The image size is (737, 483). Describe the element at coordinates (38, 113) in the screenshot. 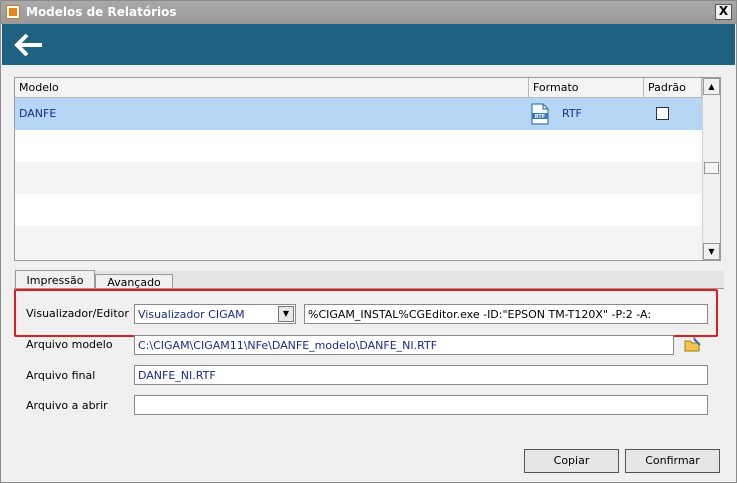

I see `cell-modelo: DANFE` at that location.